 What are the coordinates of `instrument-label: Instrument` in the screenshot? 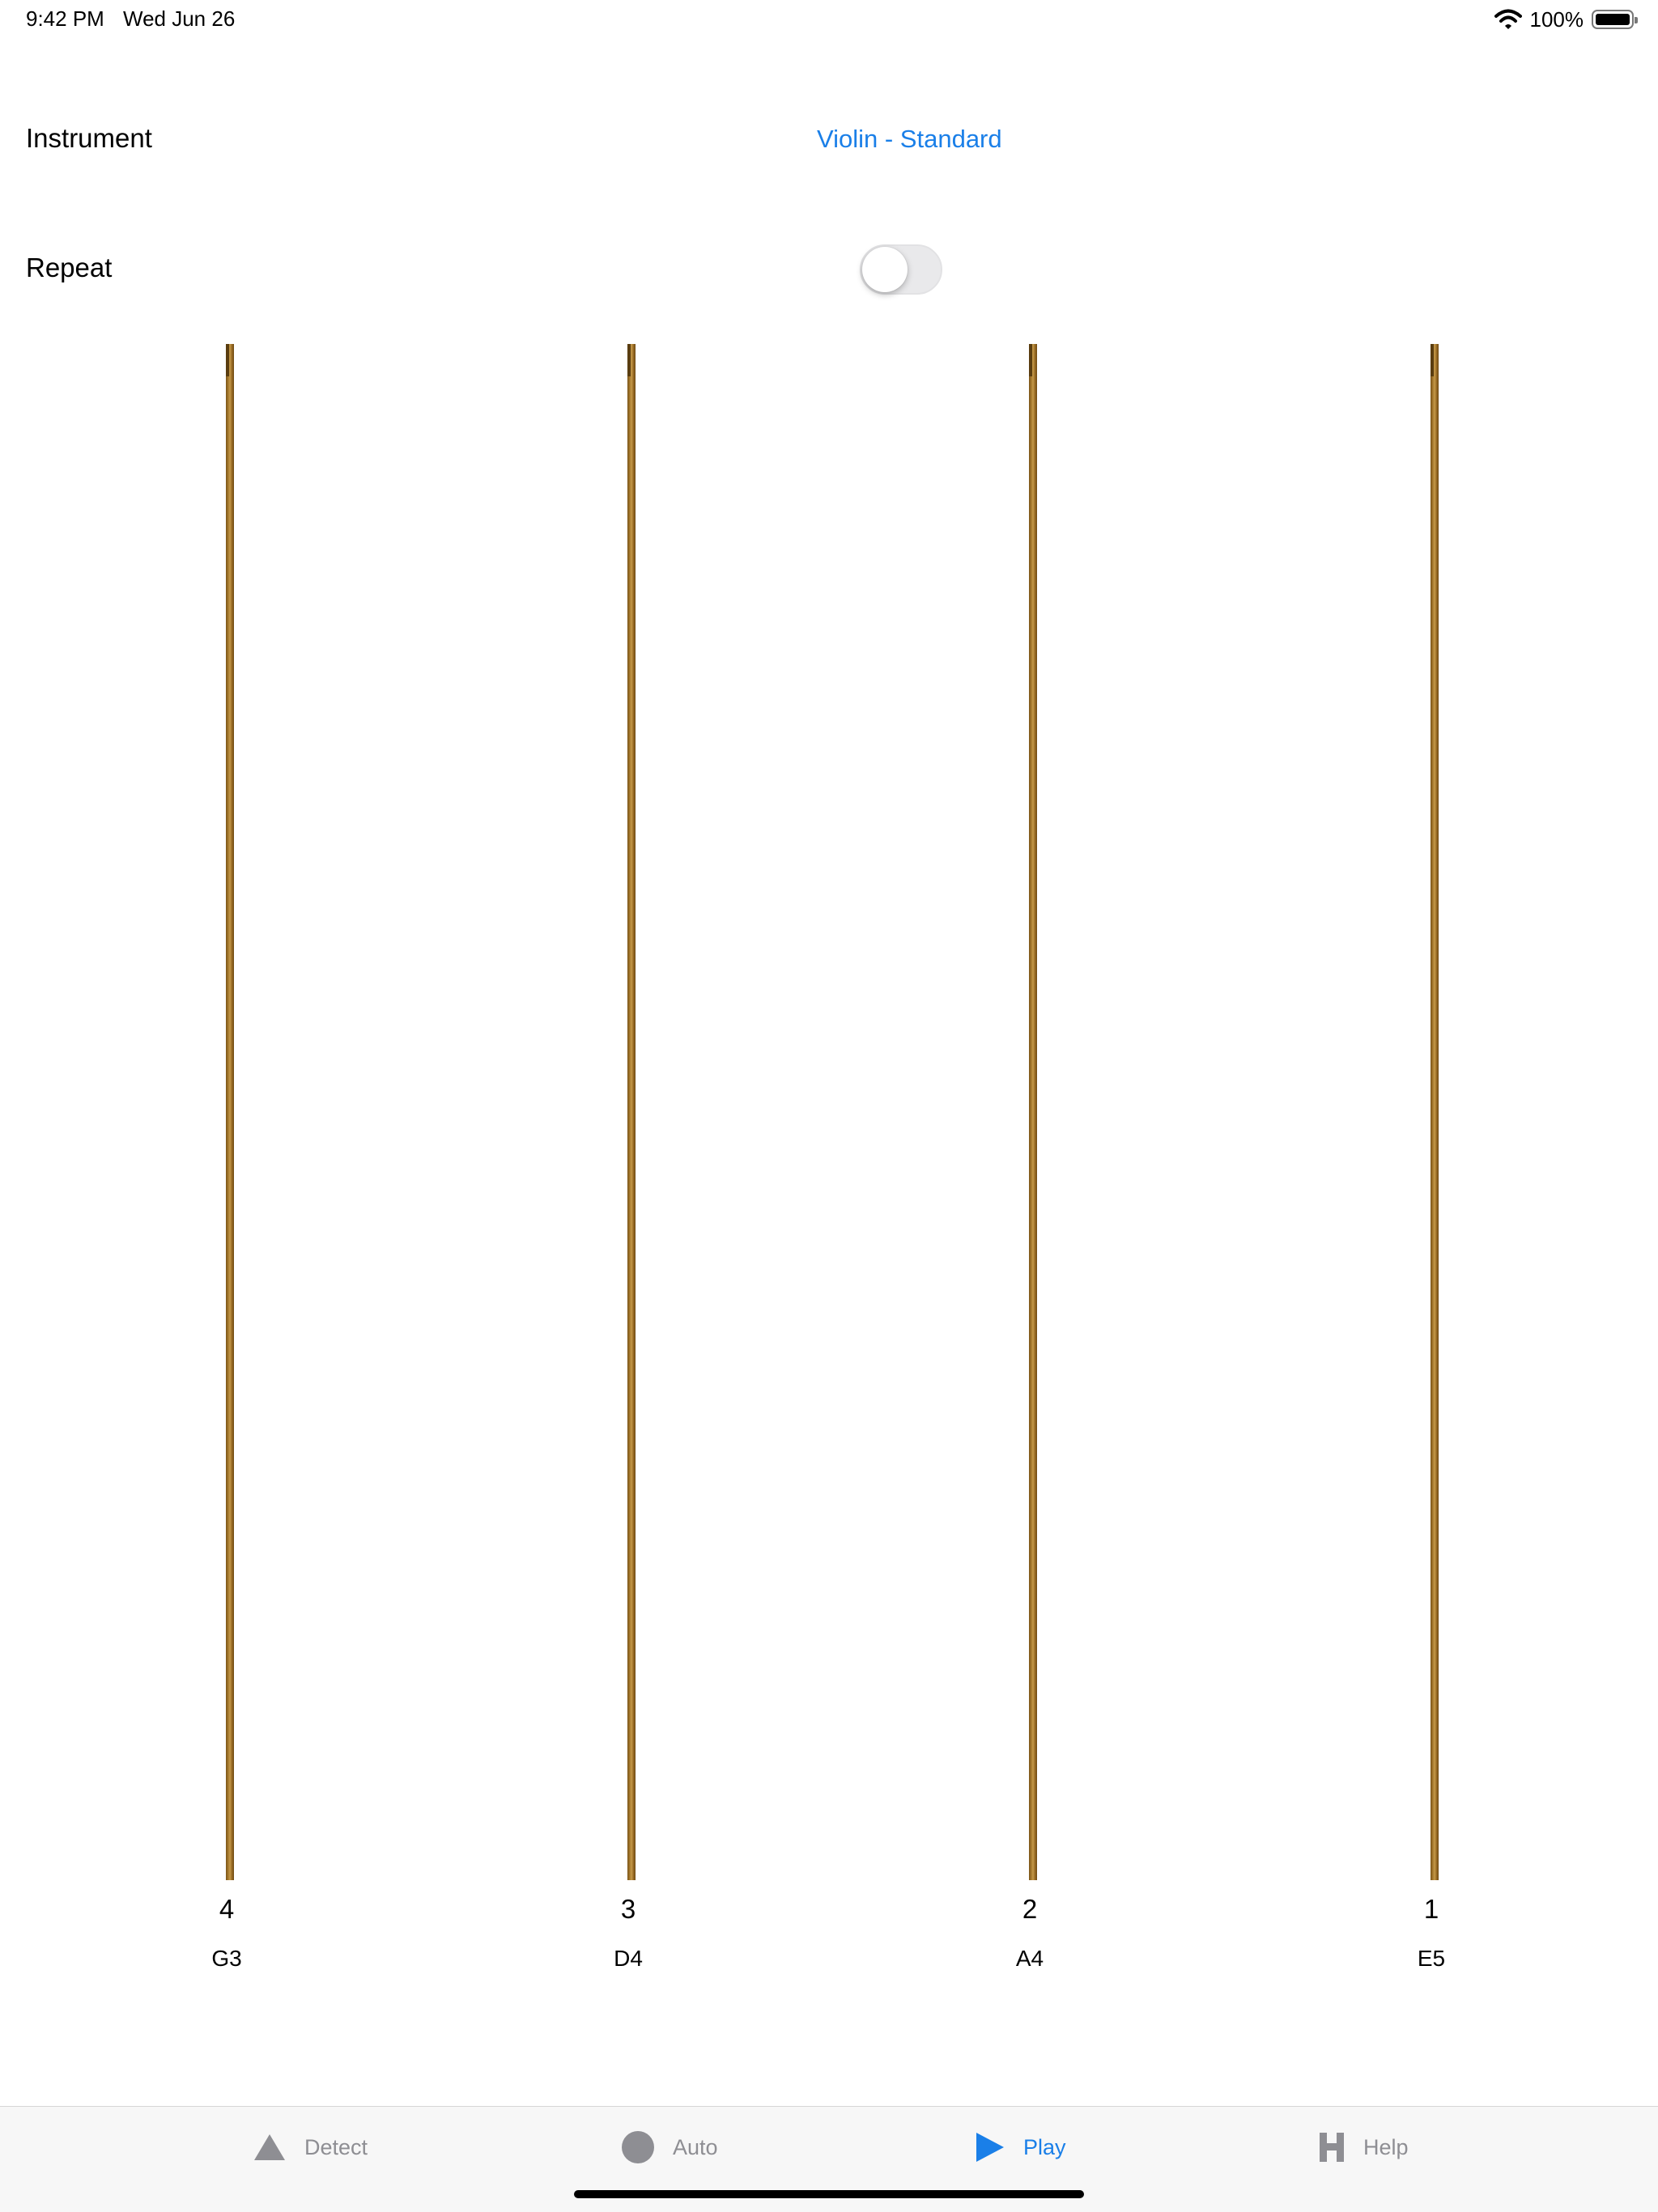 It's located at (89, 138).